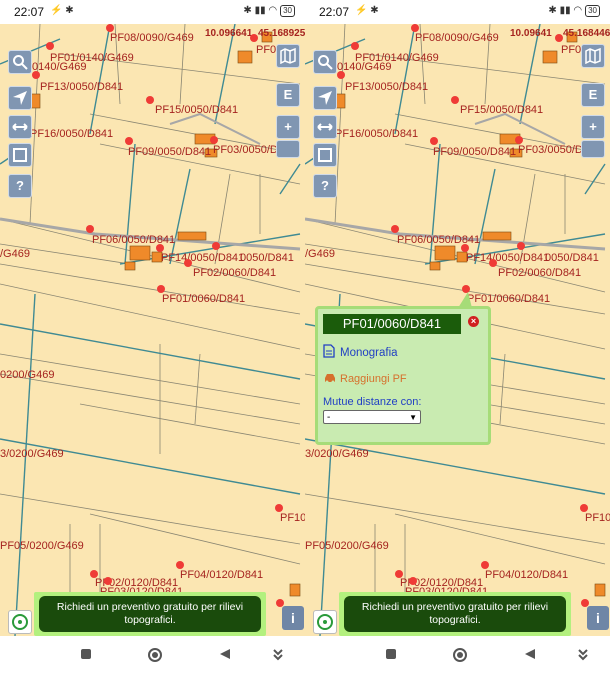 The width and height of the screenshot is (610, 675). What do you see at coordinates (369, 353) in the screenshot?
I see `monografia-link: Monografia` at bounding box center [369, 353].